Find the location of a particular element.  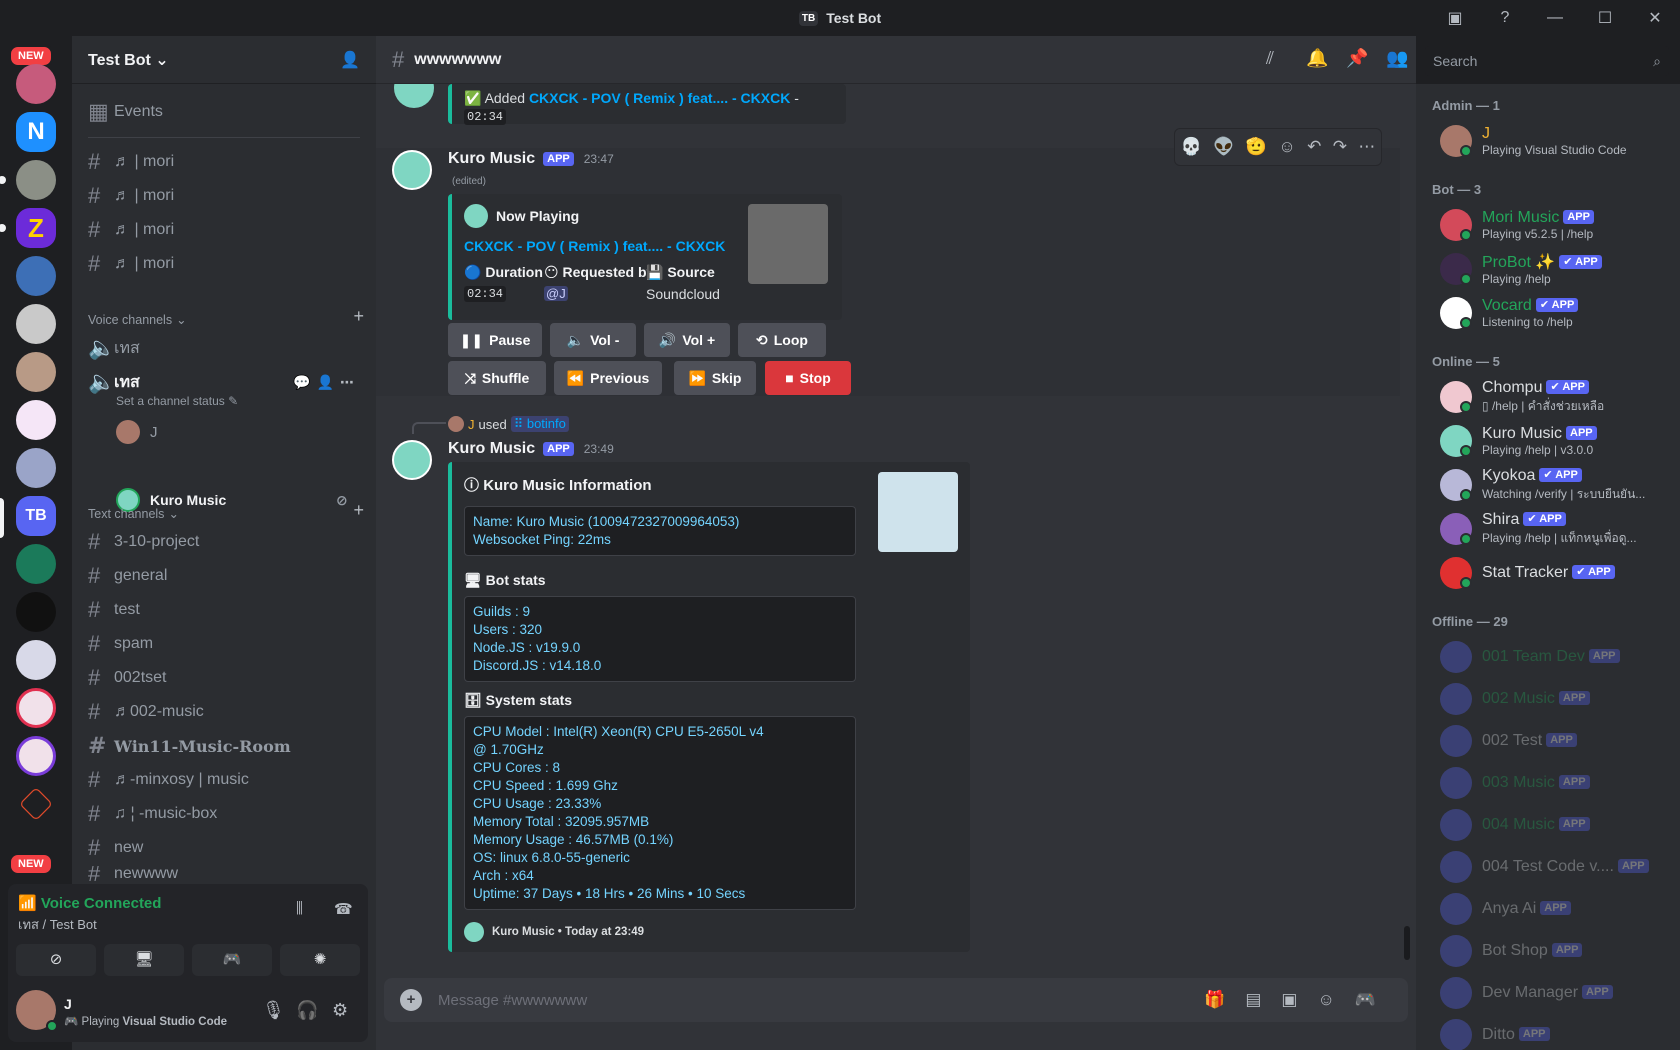

member-item: Vocard ✔ APP Listening to /help is located at coordinates (1555, 313).